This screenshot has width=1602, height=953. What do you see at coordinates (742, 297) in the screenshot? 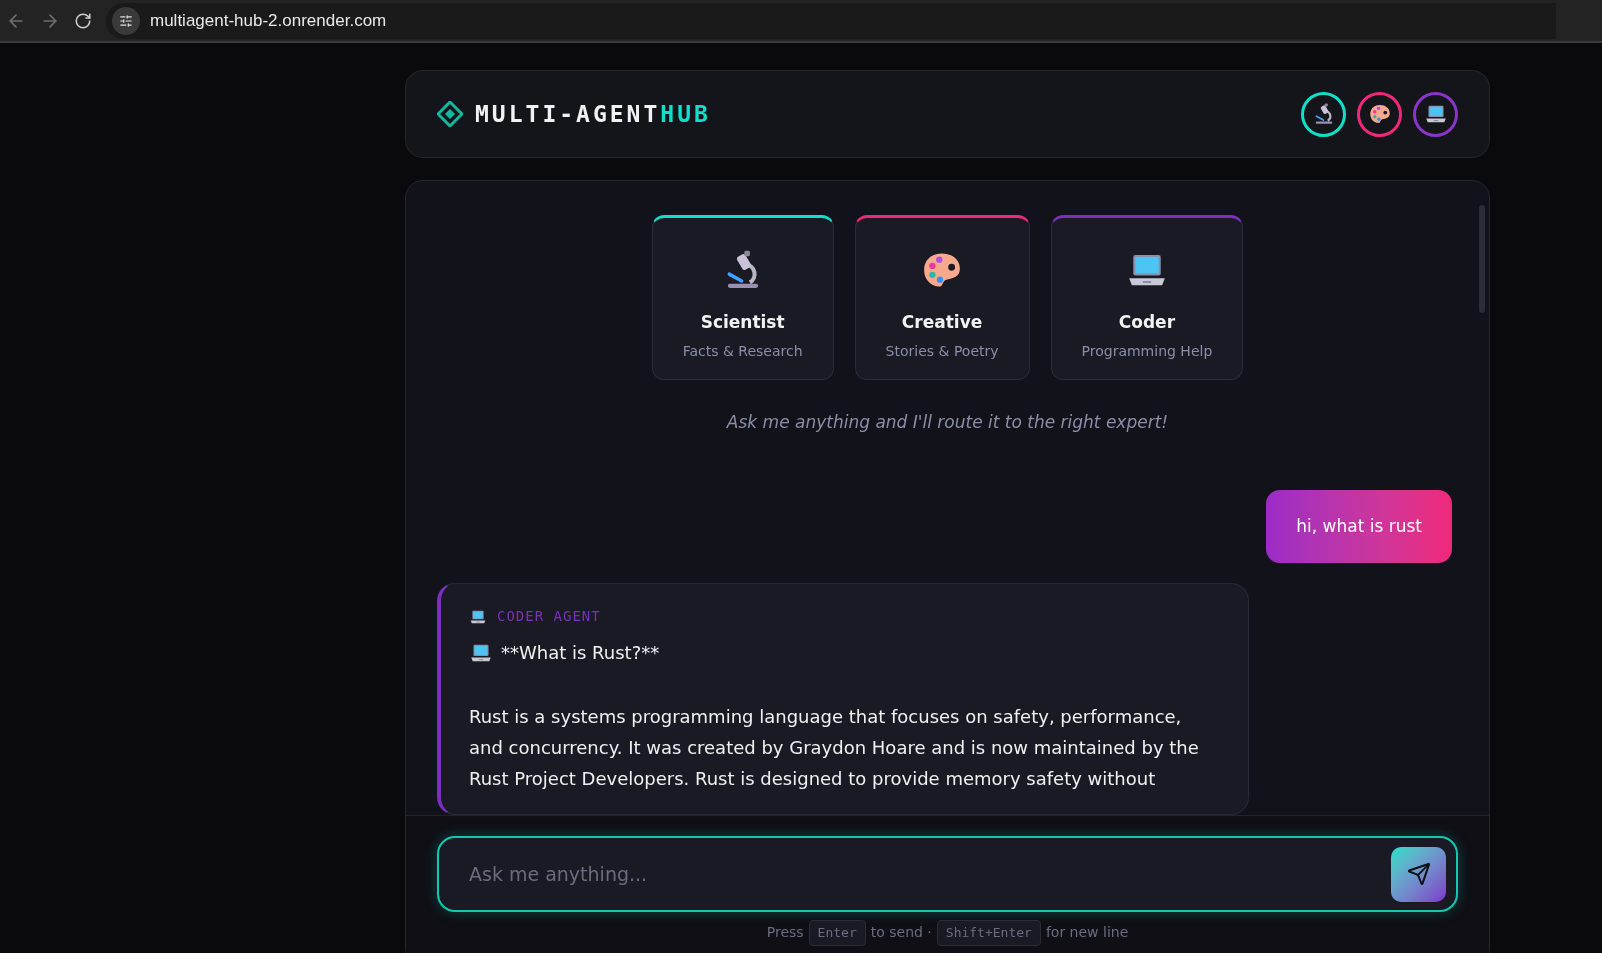
I see `agent-card: Scientist Facts & Research` at bounding box center [742, 297].